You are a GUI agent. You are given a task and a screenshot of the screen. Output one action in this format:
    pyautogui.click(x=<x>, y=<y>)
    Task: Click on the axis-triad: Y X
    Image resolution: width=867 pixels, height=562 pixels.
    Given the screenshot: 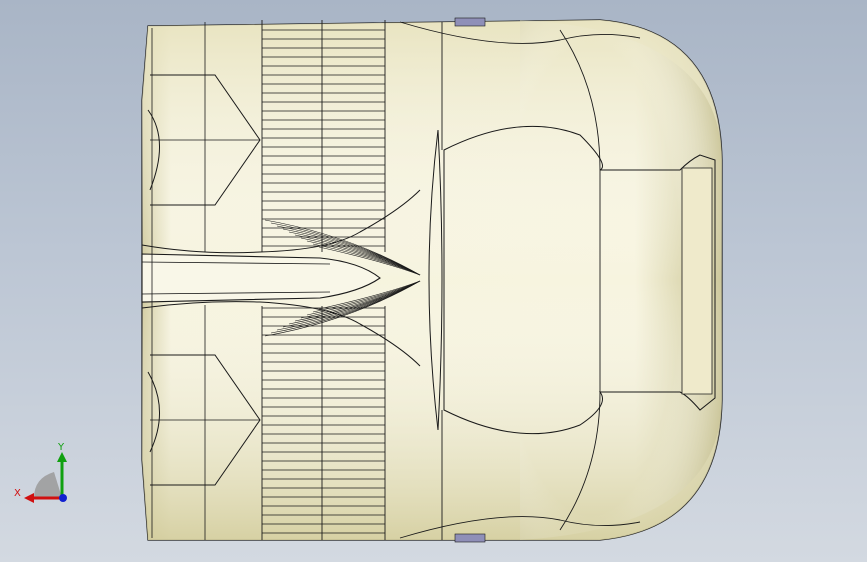 What is the action you would take?
    pyautogui.click(x=47, y=474)
    